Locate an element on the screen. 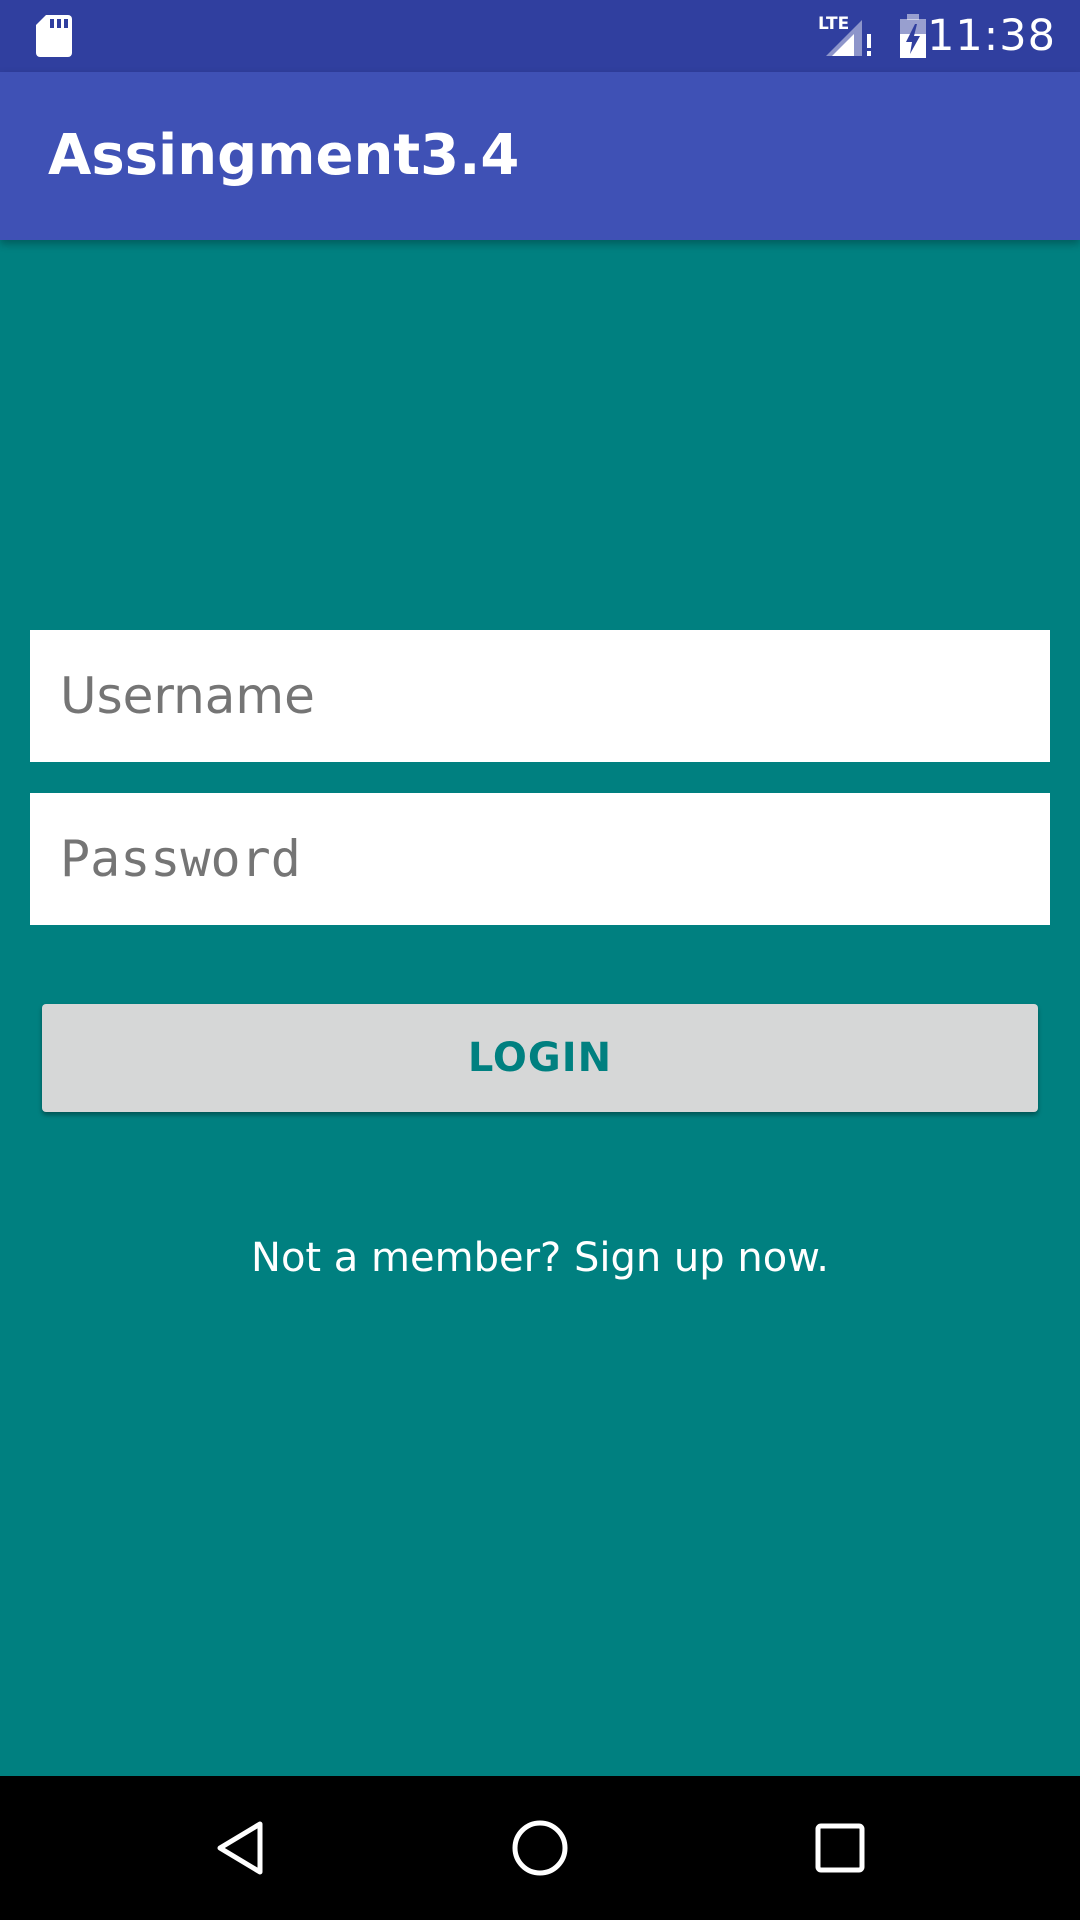 This screenshot has height=1920, width=1080. home-button is located at coordinates (540, 1848).